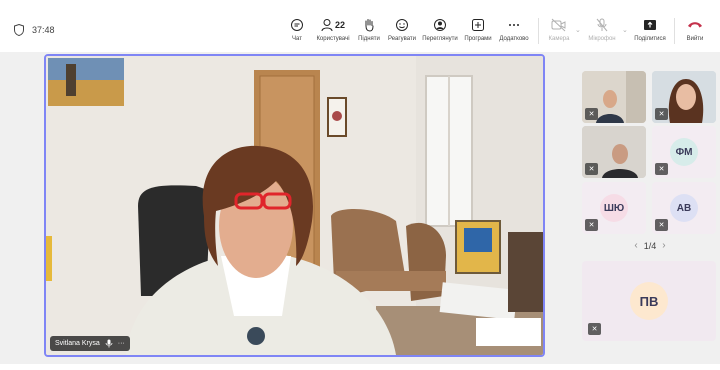 The image size is (720, 370). I want to click on next-page-chevron-icon: ›, so click(663, 245).